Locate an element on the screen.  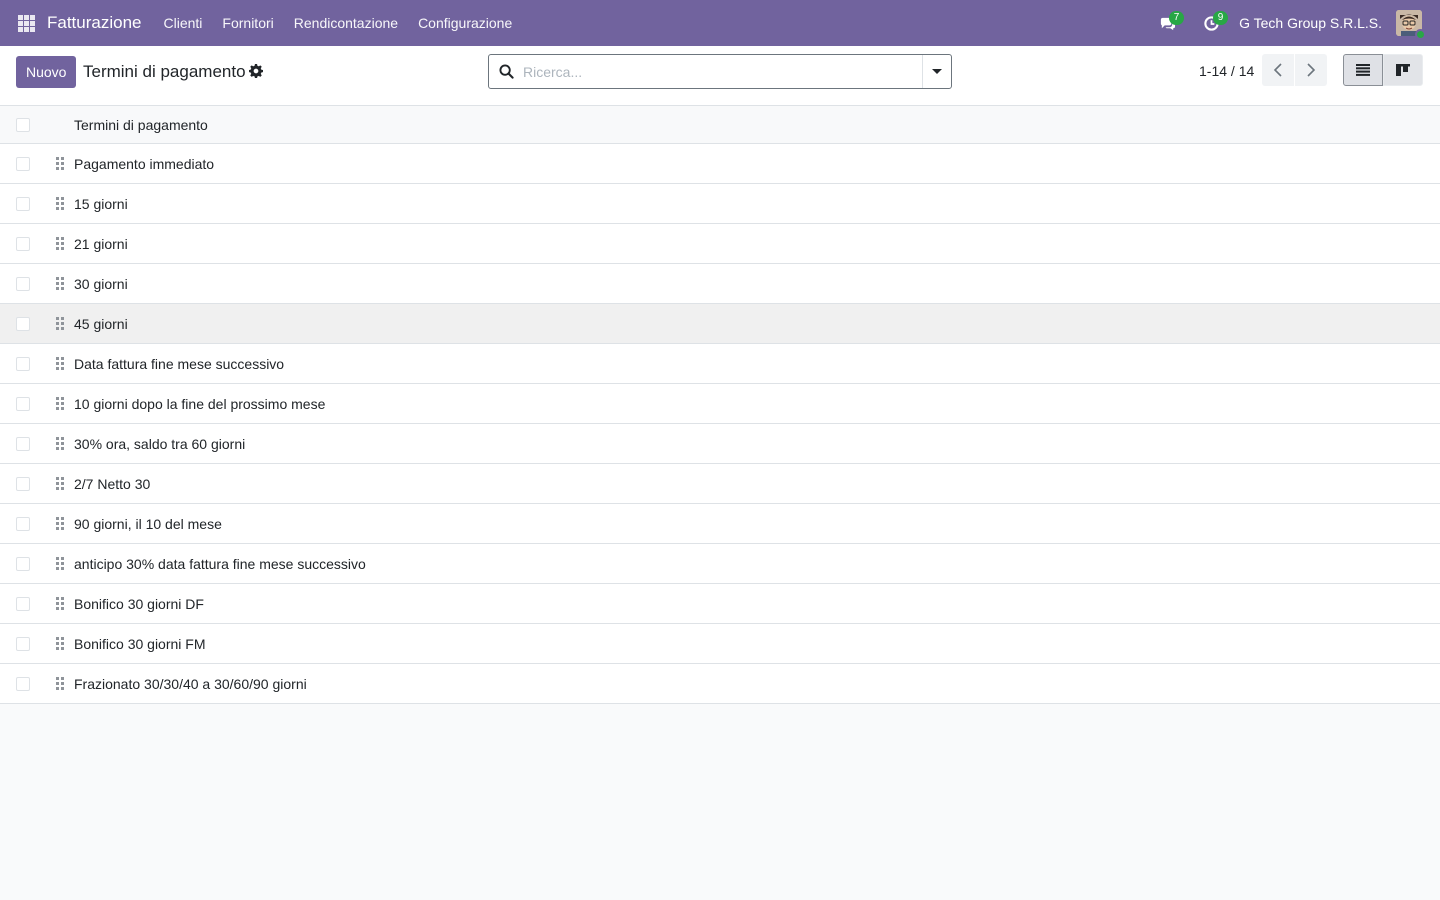
user-avatar is located at coordinates (1411, 25).